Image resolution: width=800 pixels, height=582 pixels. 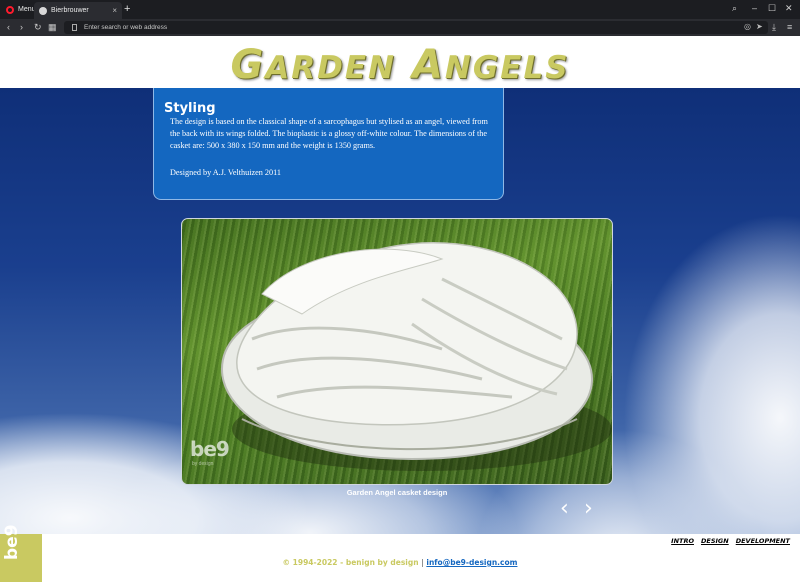 I want to click on footer-link-development: DEVELOPMENT, so click(x=763, y=541).